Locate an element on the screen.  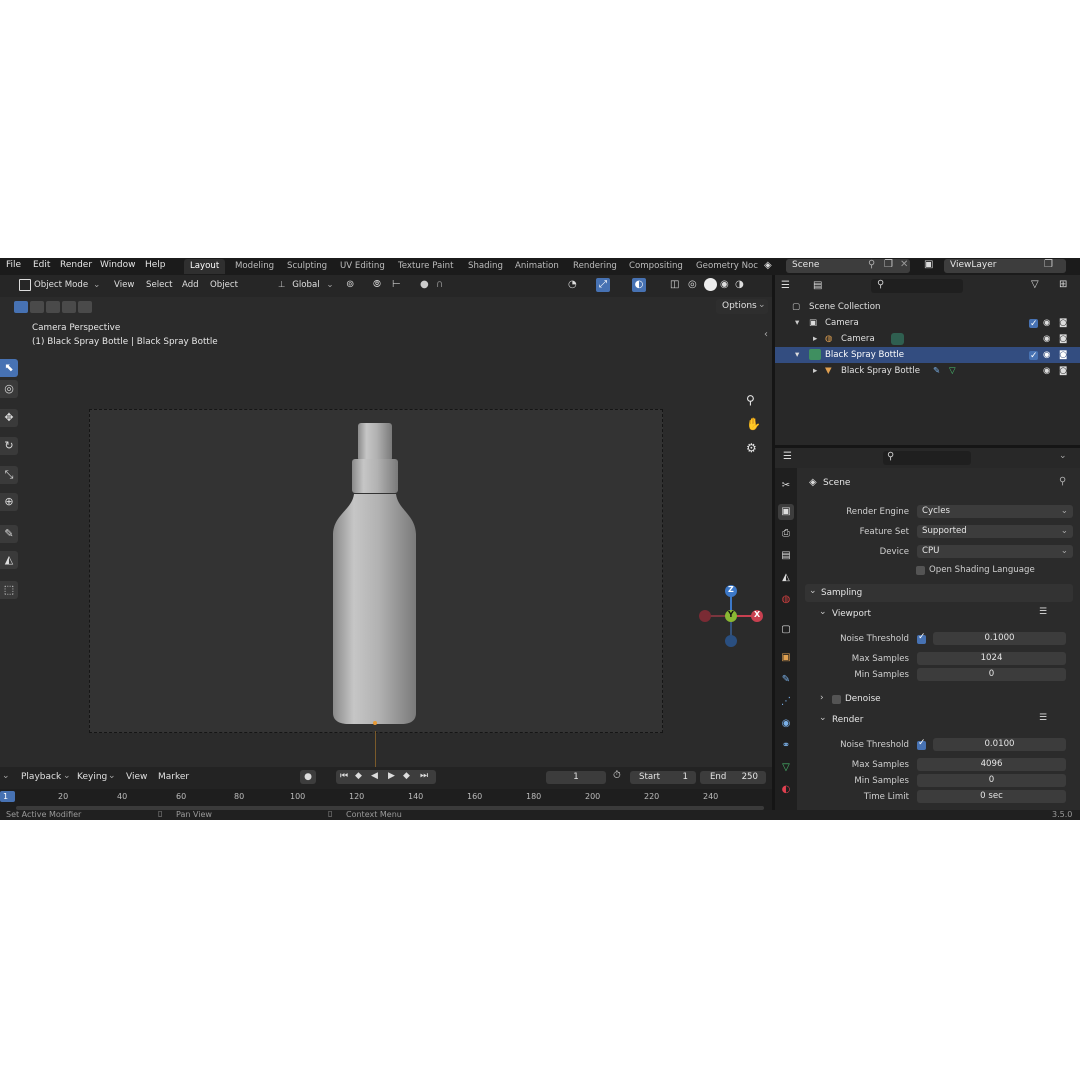
marker-menu: Marker is located at coordinates (173, 777).